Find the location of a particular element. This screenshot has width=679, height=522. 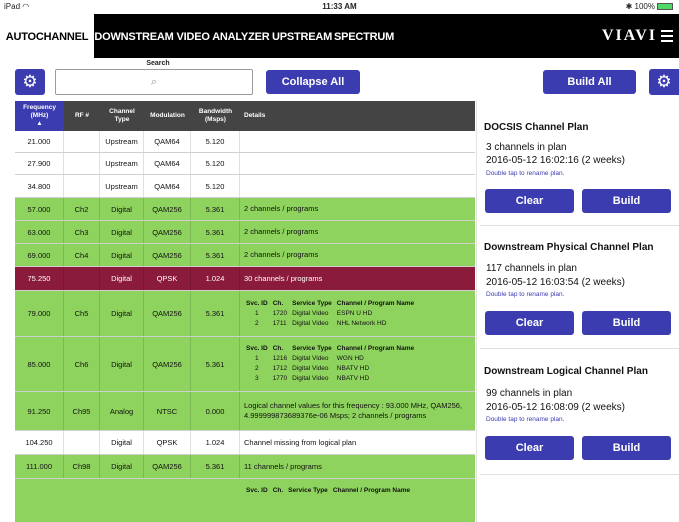

bluetooth-icon: ✱ is located at coordinates (629, 6).